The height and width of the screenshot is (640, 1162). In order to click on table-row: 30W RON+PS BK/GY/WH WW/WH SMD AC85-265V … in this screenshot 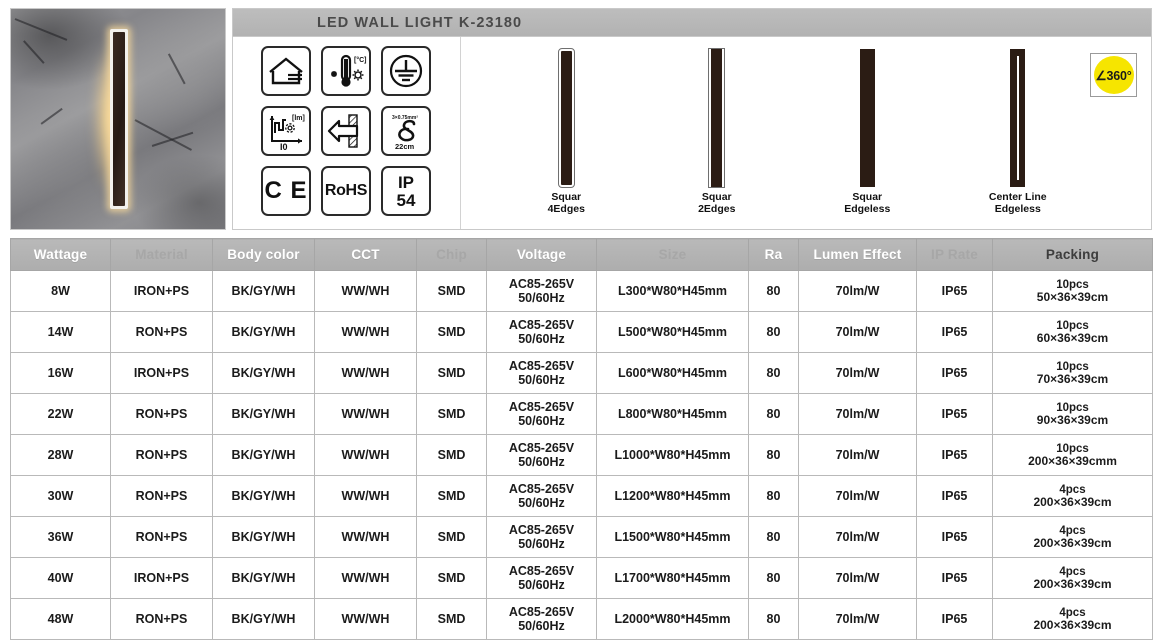, I will do `click(581, 496)`.